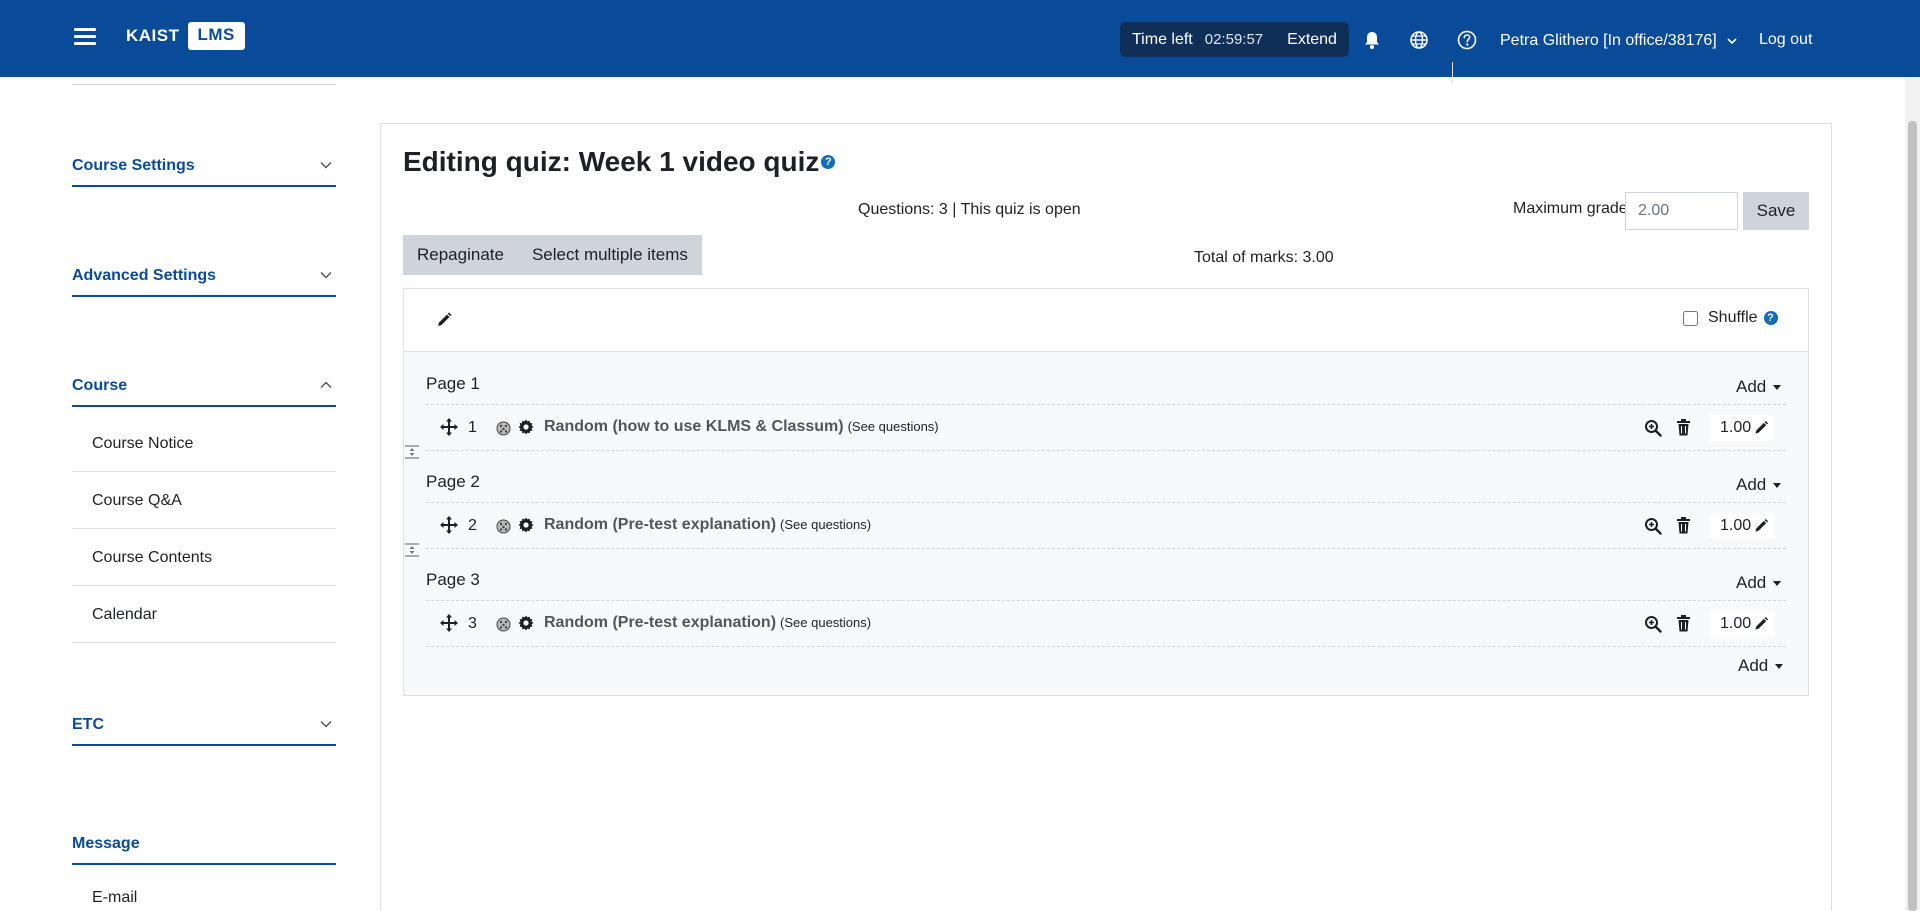 This screenshot has width=1920, height=911. I want to click on extend-button: Extend, so click(1312, 40).